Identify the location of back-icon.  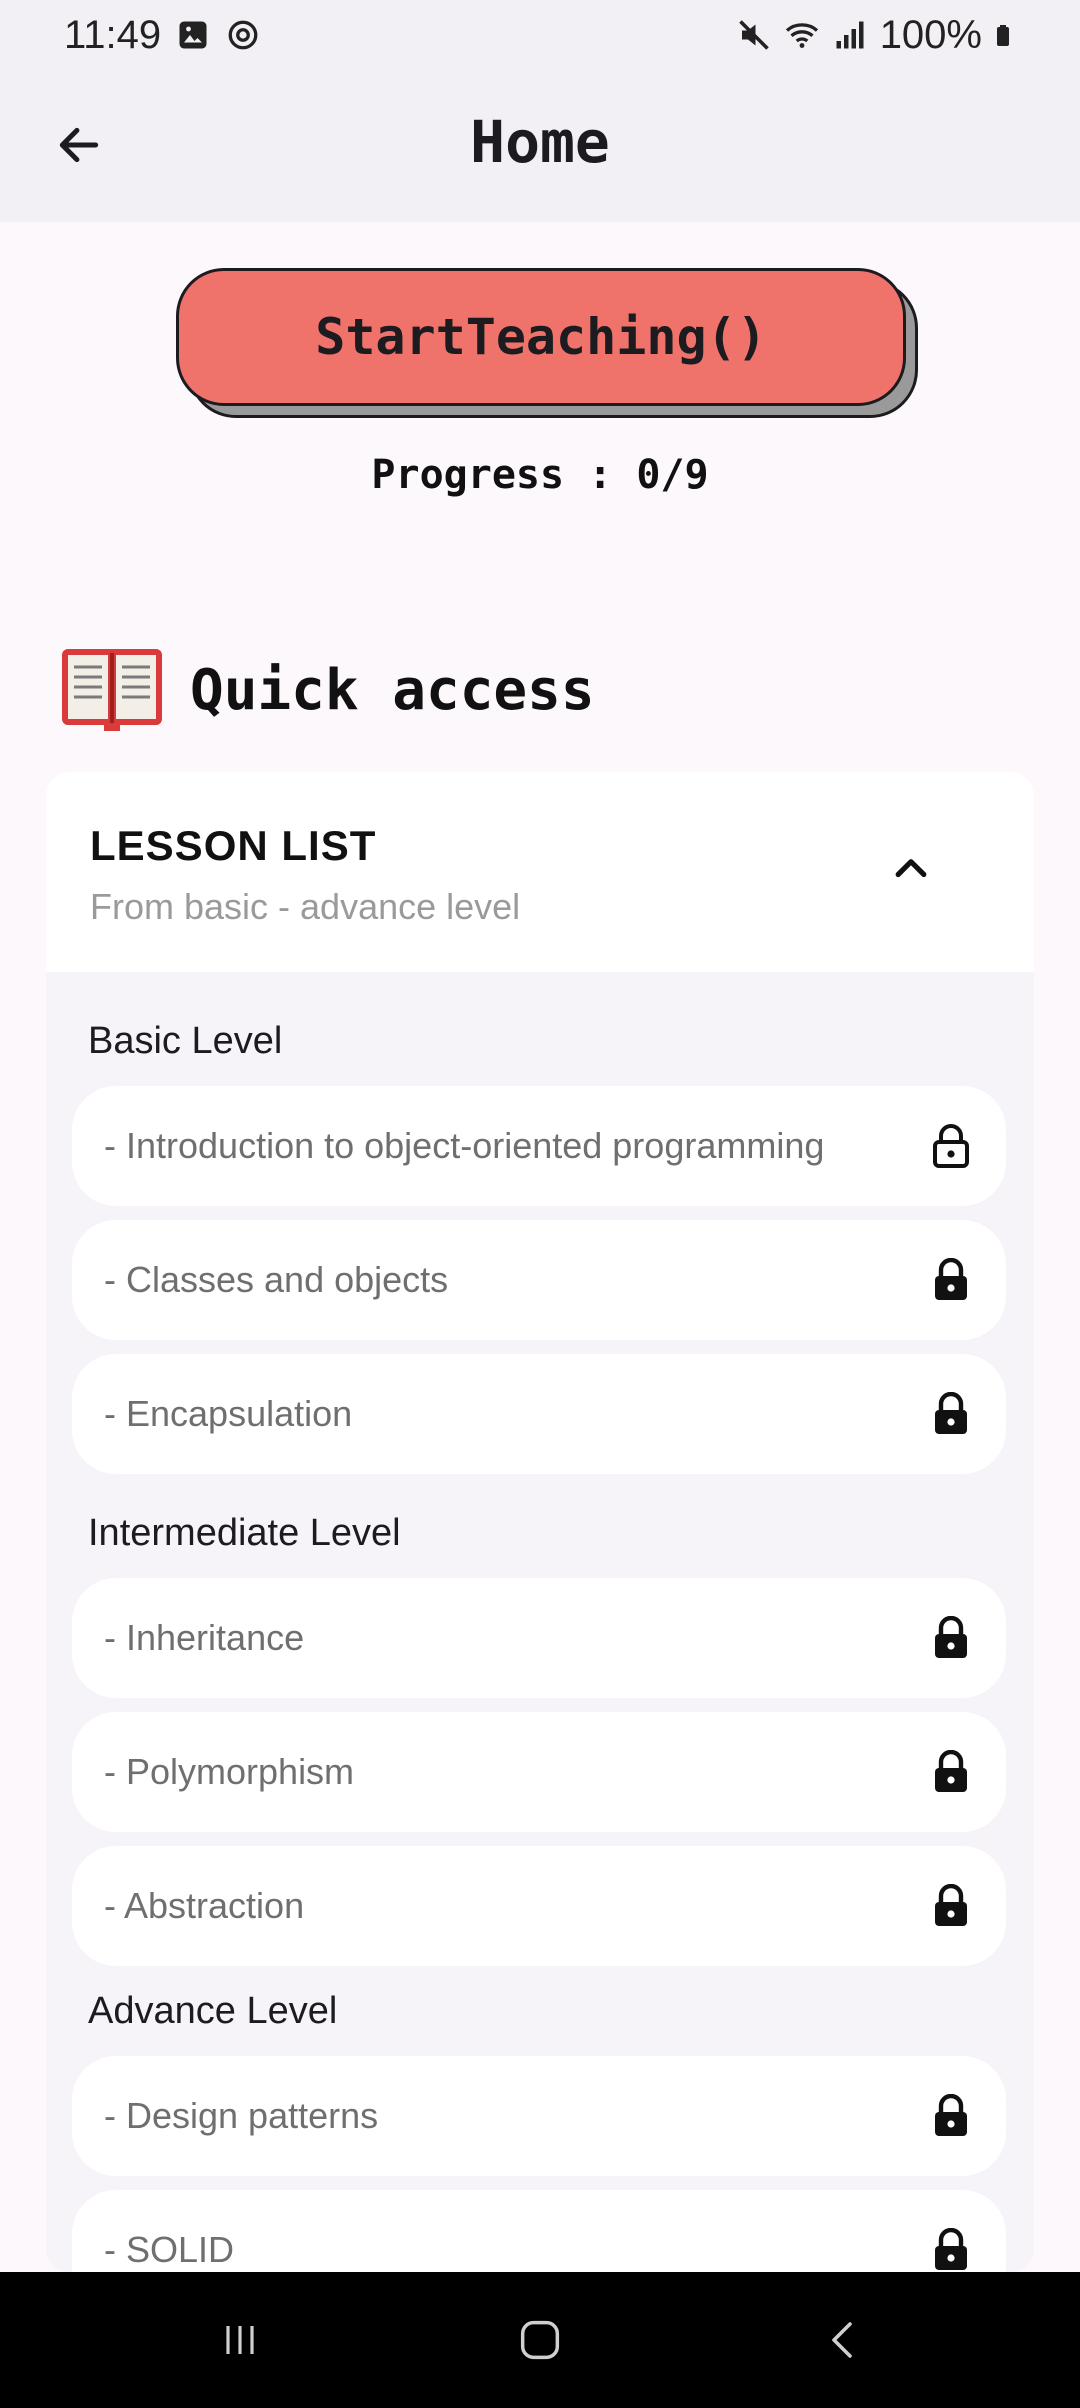
(842, 2340).